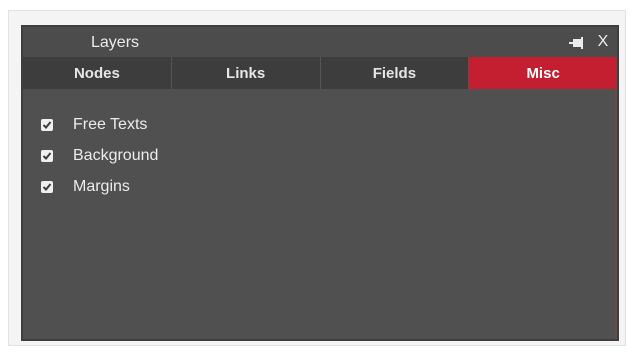  What do you see at coordinates (110, 124) in the screenshot?
I see `free-texts-label: Free Texts` at bounding box center [110, 124].